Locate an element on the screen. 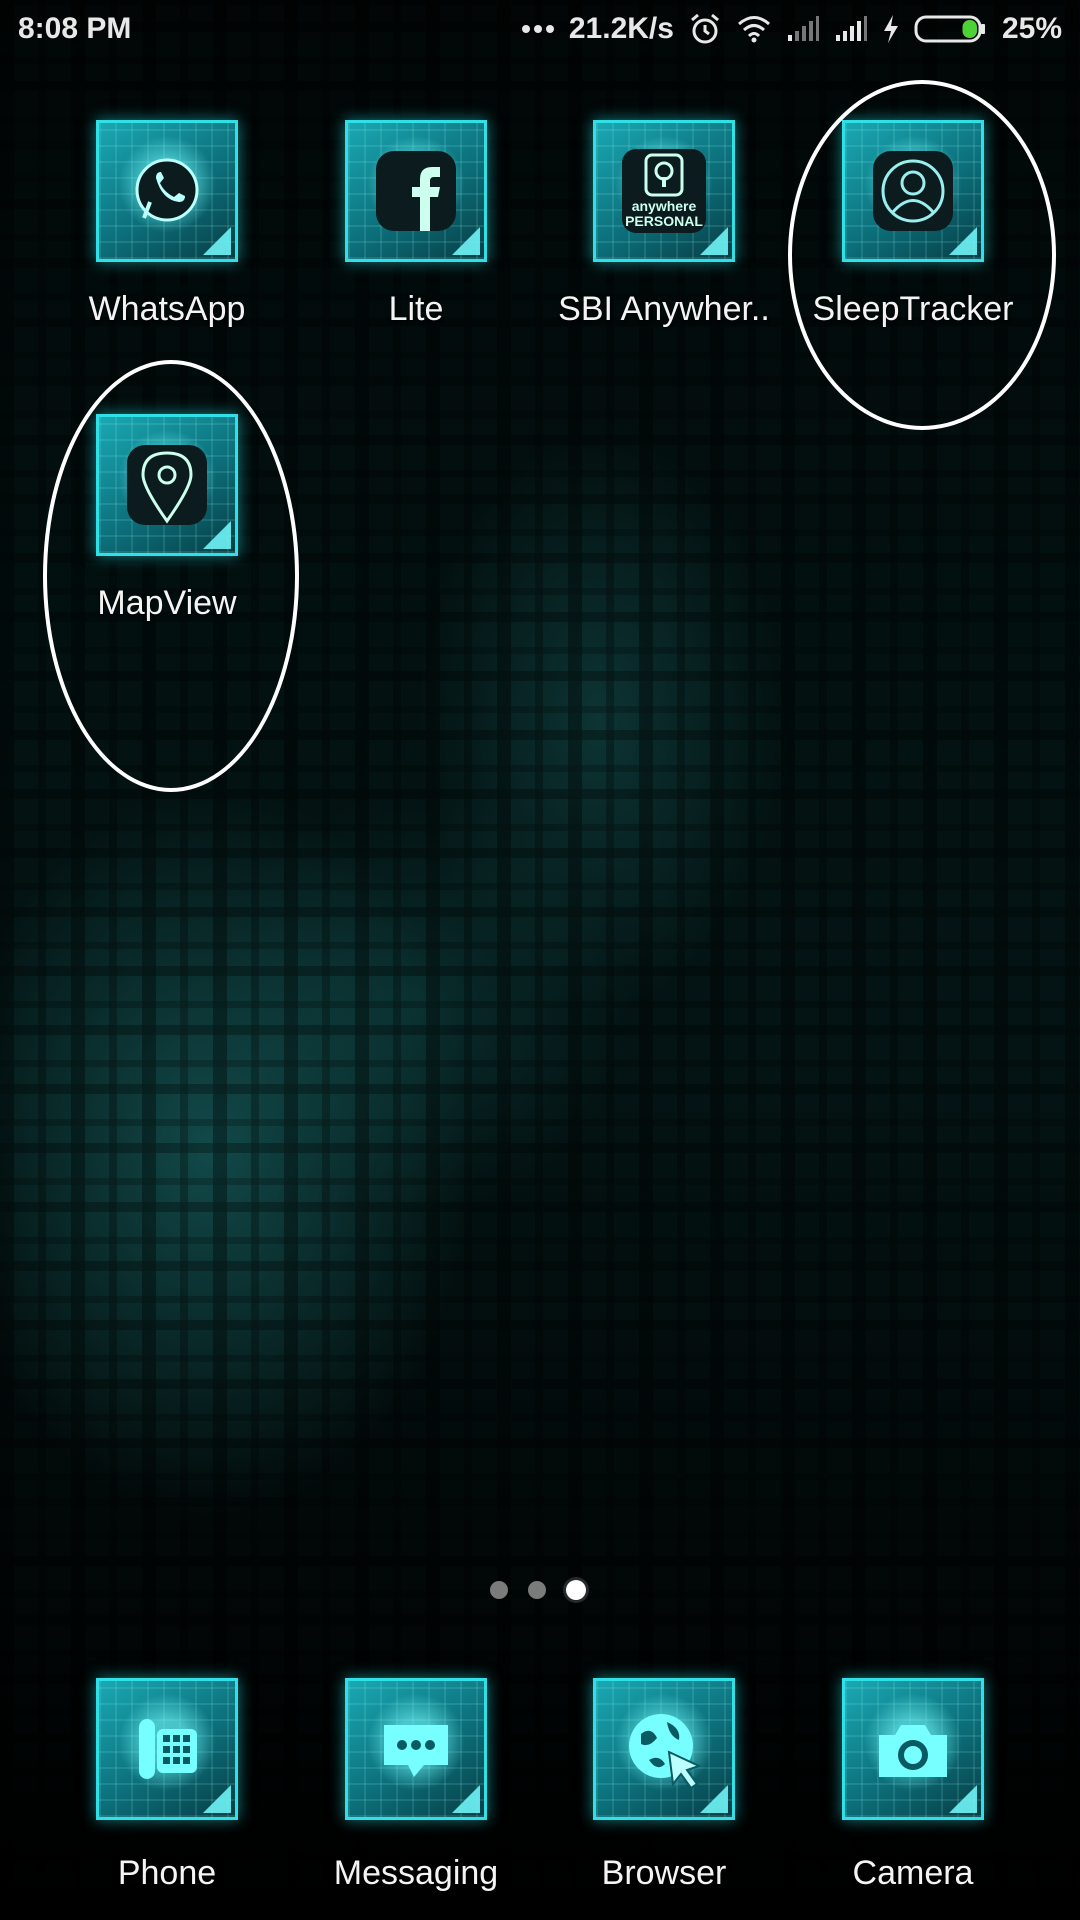  battery-icon is located at coordinates (949, 29).